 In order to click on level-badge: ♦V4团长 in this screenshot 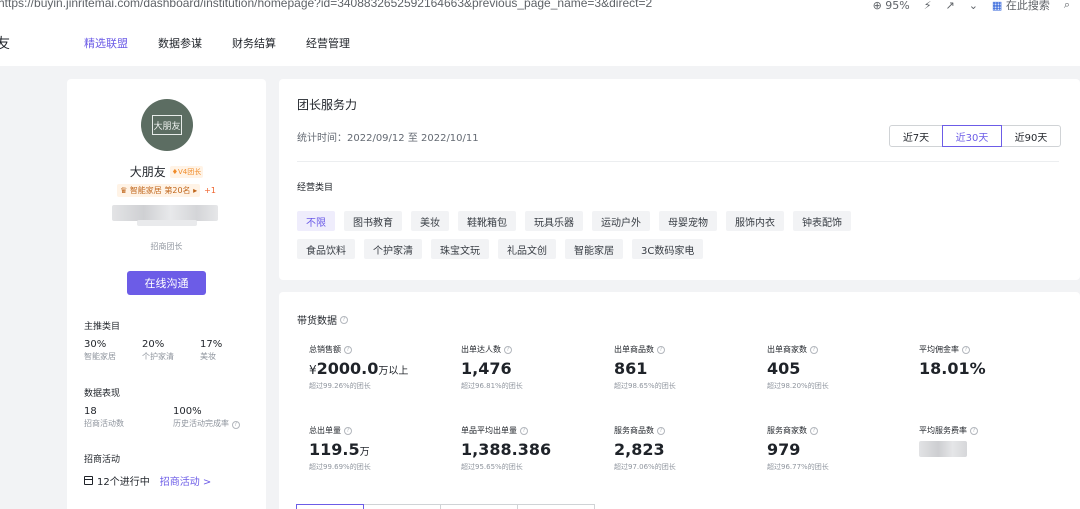, I will do `click(186, 171)`.